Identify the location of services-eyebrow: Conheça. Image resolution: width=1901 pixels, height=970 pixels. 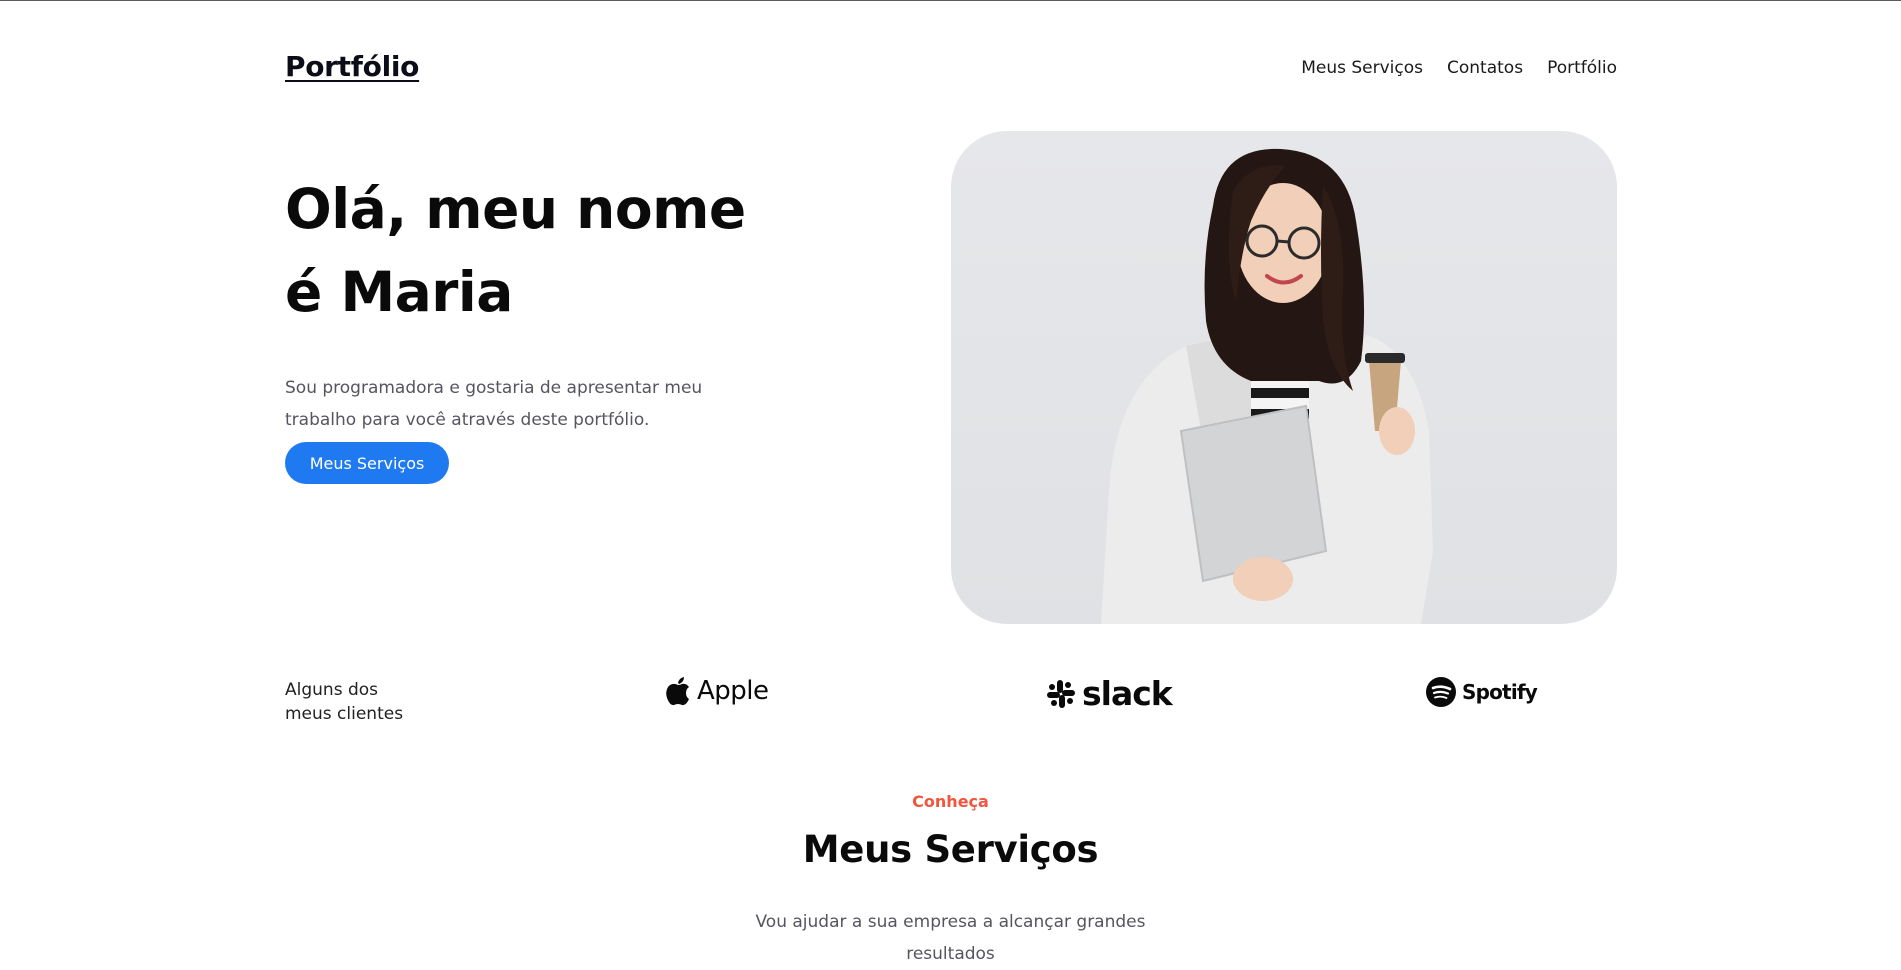
(950, 801).